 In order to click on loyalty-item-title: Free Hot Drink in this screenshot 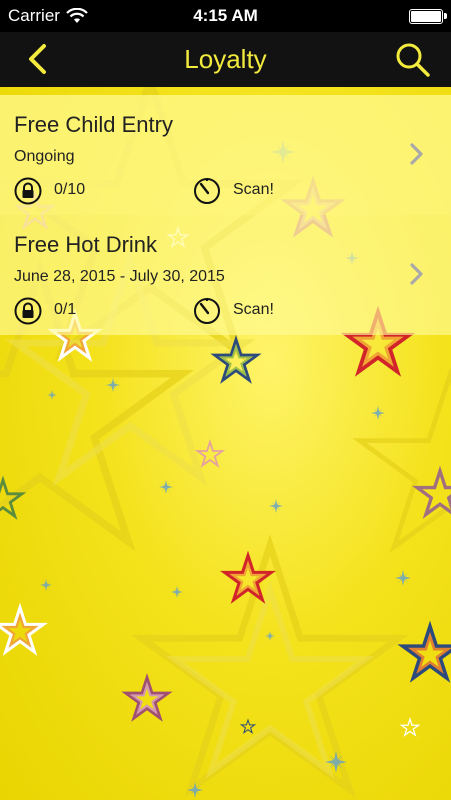, I will do `click(86, 244)`.